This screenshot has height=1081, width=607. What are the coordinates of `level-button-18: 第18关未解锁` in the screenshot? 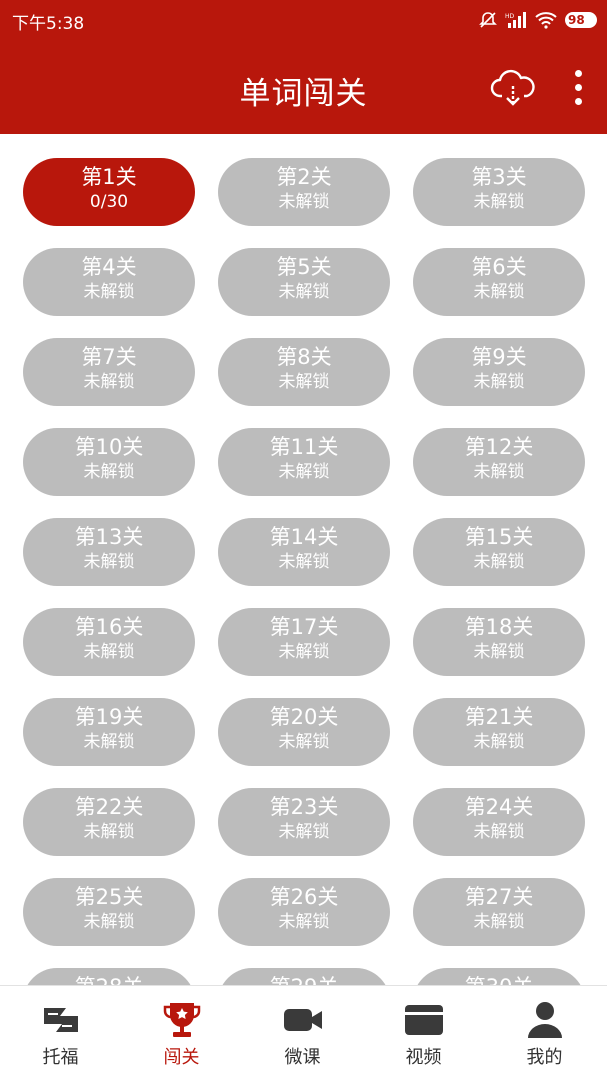 It's located at (499, 642).